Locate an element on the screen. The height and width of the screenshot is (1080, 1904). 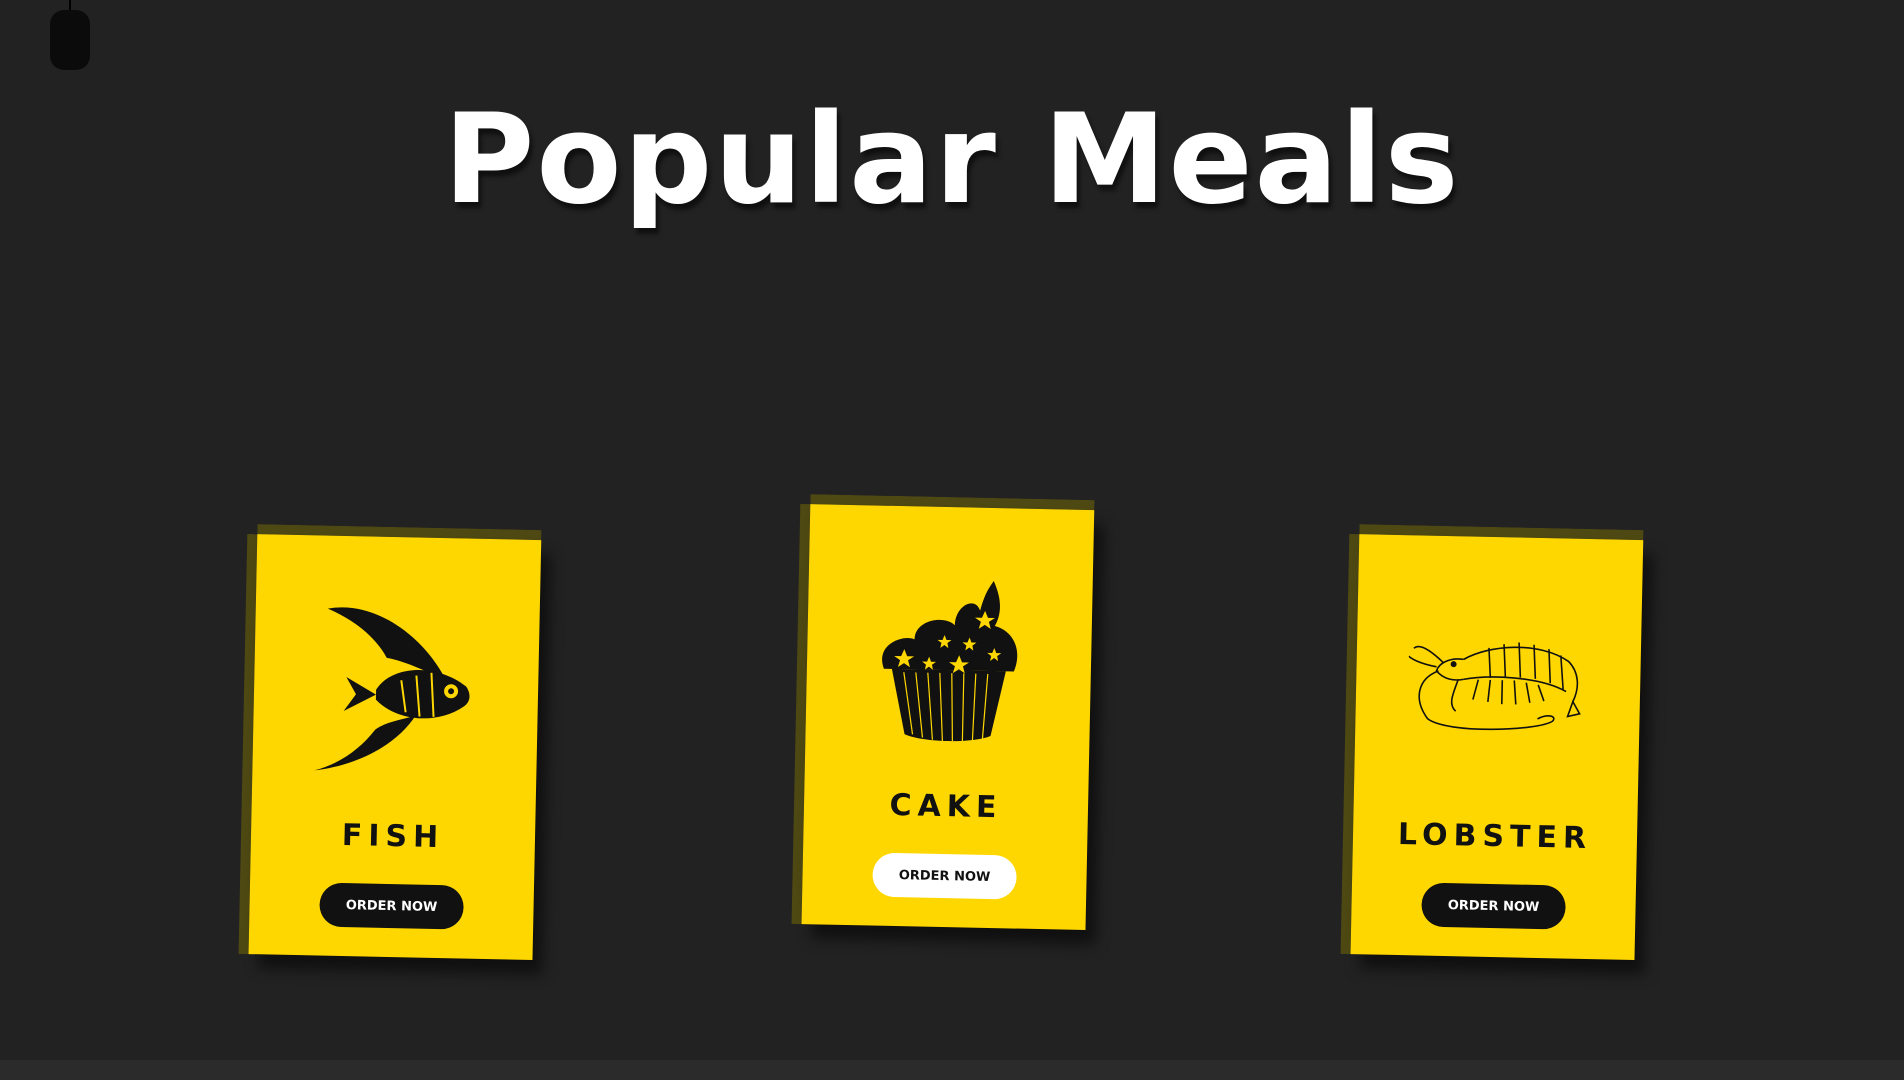
meal-name: FISH is located at coordinates (393, 836).